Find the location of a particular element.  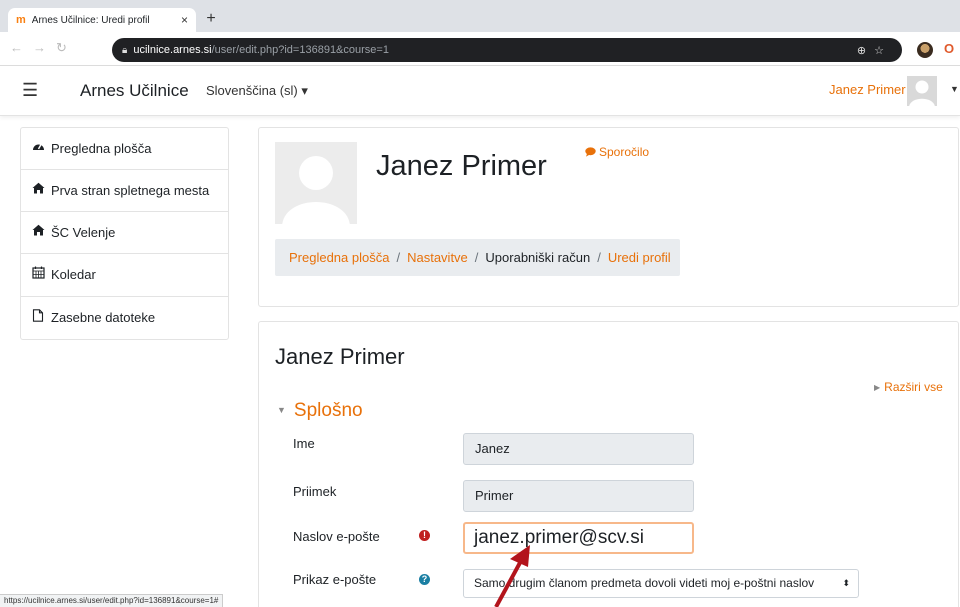

lock-icon: 🔒︎ is located at coordinates (125, 50).